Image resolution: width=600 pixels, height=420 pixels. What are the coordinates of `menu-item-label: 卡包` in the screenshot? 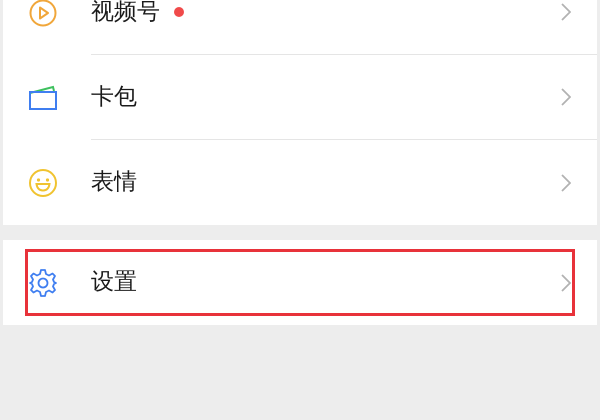 It's located at (114, 97).